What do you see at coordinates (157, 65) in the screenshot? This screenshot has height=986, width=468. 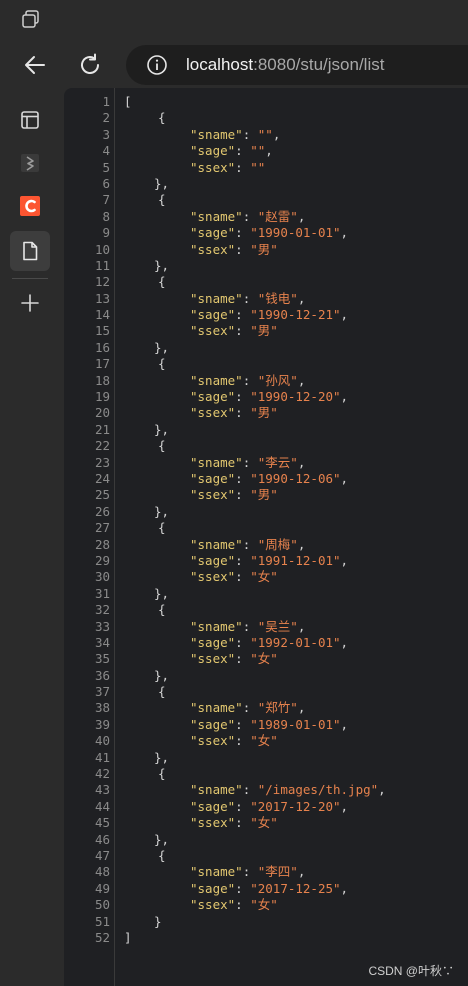 I see `site-info-icon` at bounding box center [157, 65].